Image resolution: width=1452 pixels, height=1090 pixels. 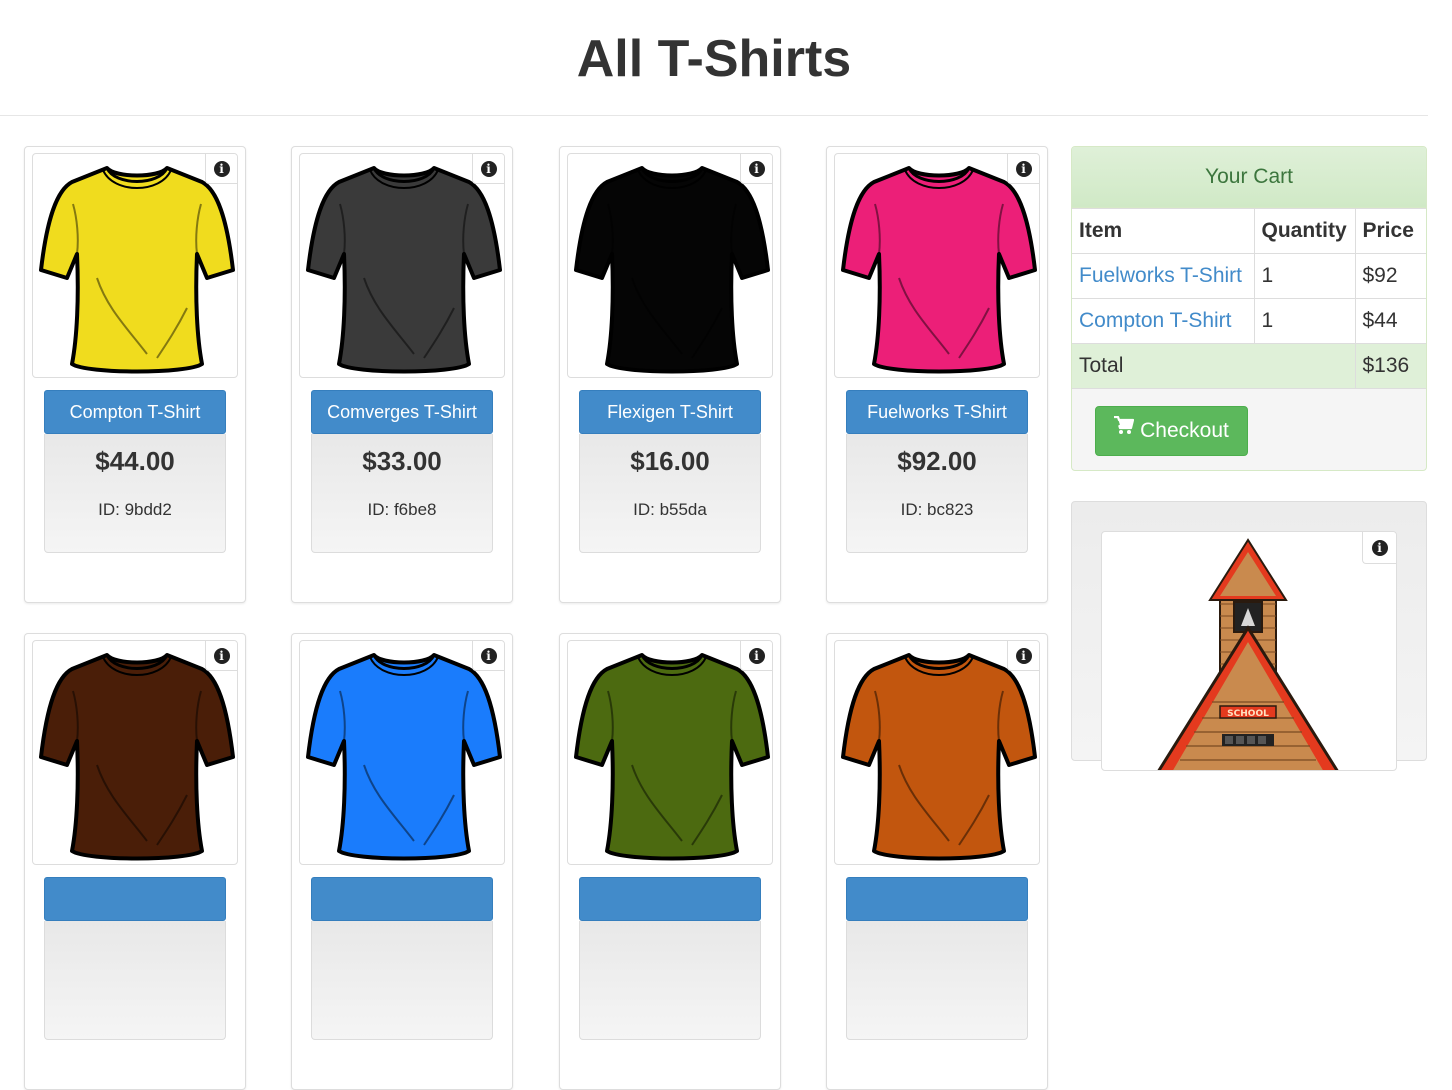 What do you see at coordinates (402, 412) in the screenshot?
I see `product-name-button: Comverges T-Shirt` at bounding box center [402, 412].